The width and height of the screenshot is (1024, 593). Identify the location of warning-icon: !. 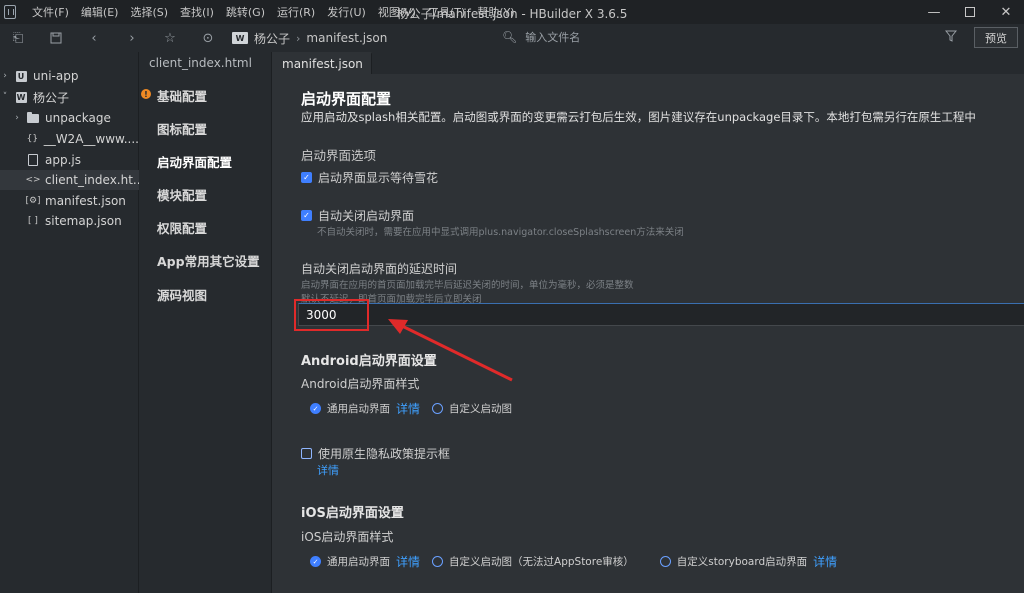
(146, 94).